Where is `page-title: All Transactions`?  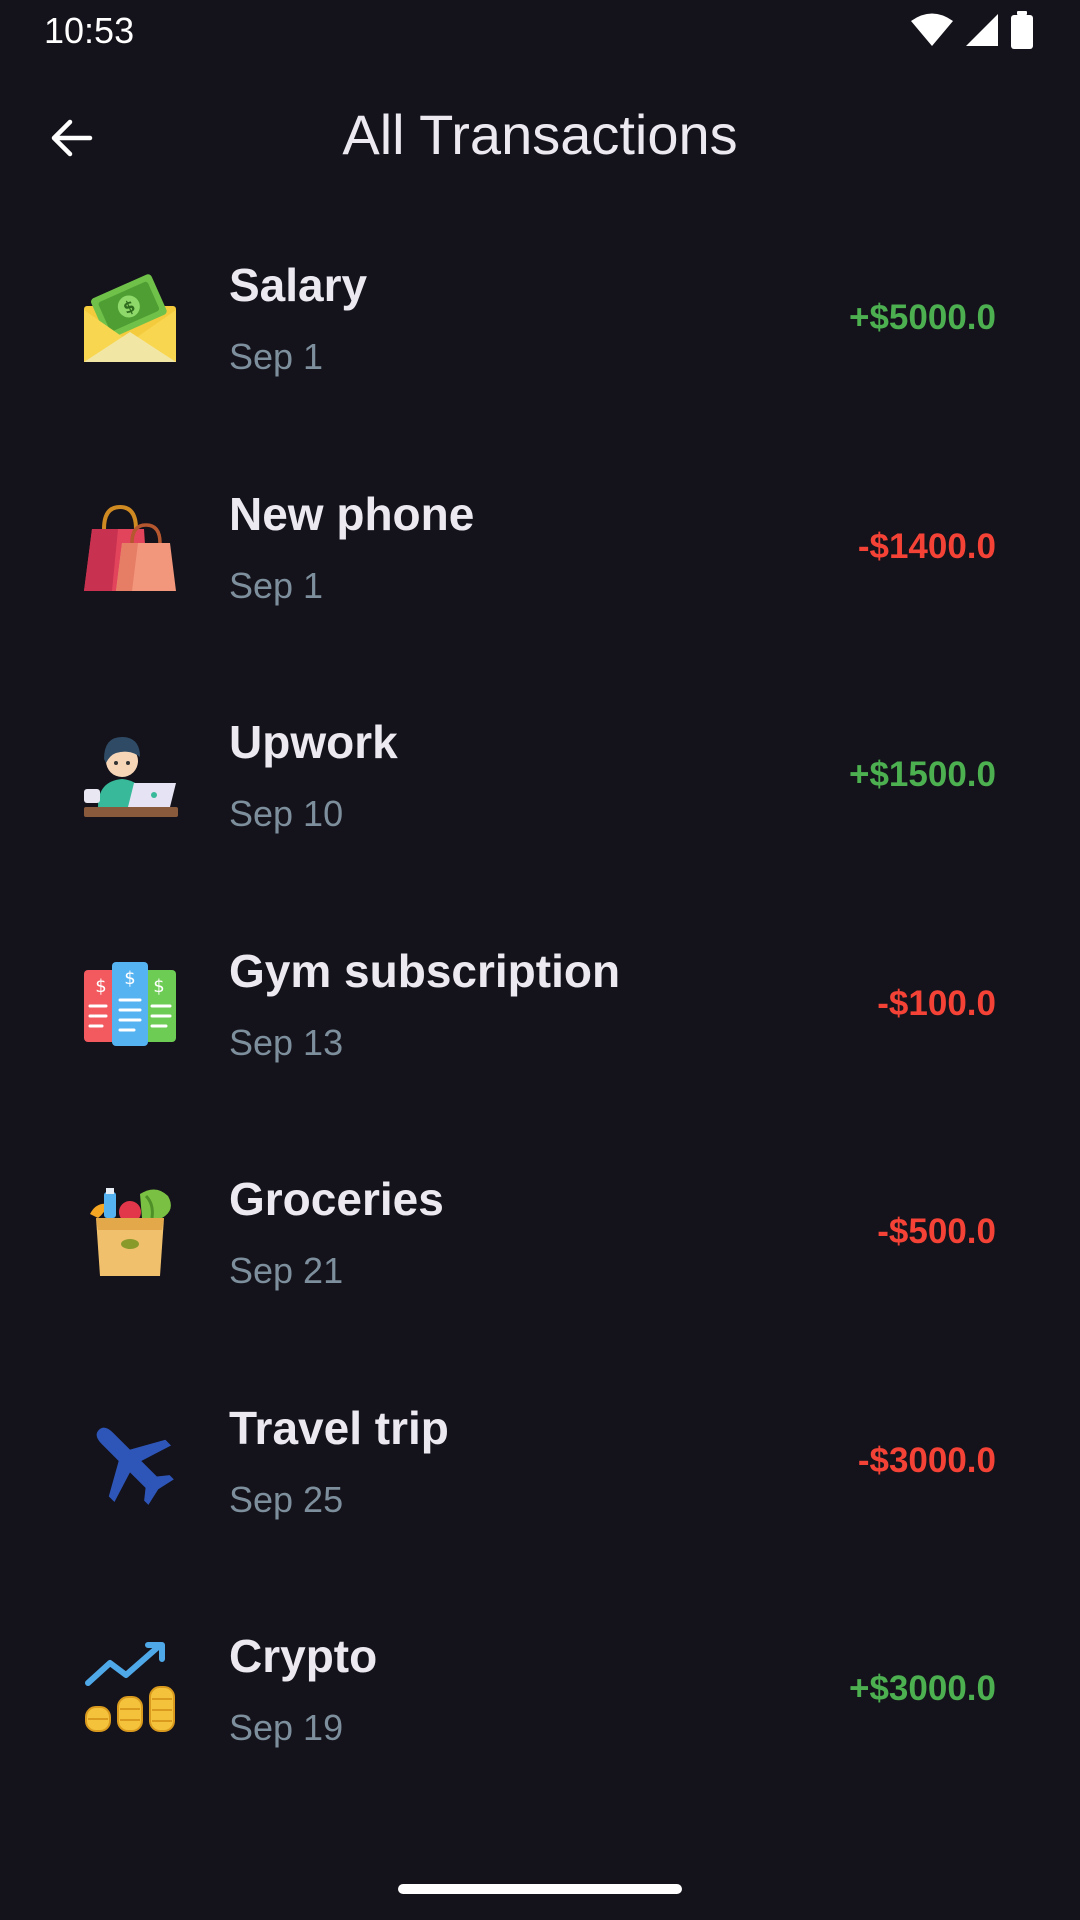 page-title: All Transactions is located at coordinates (540, 134).